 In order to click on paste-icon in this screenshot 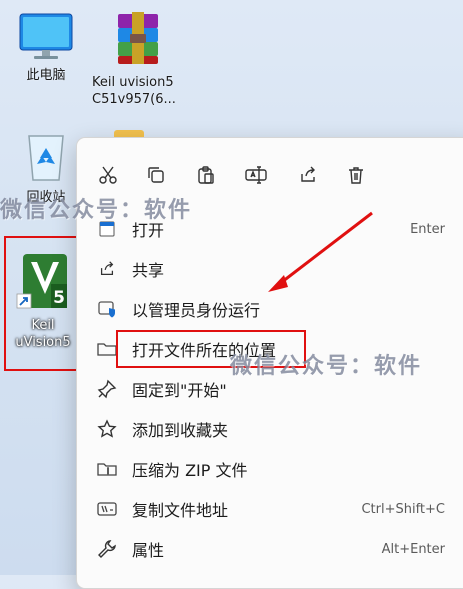, I will do `click(206, 175)`.